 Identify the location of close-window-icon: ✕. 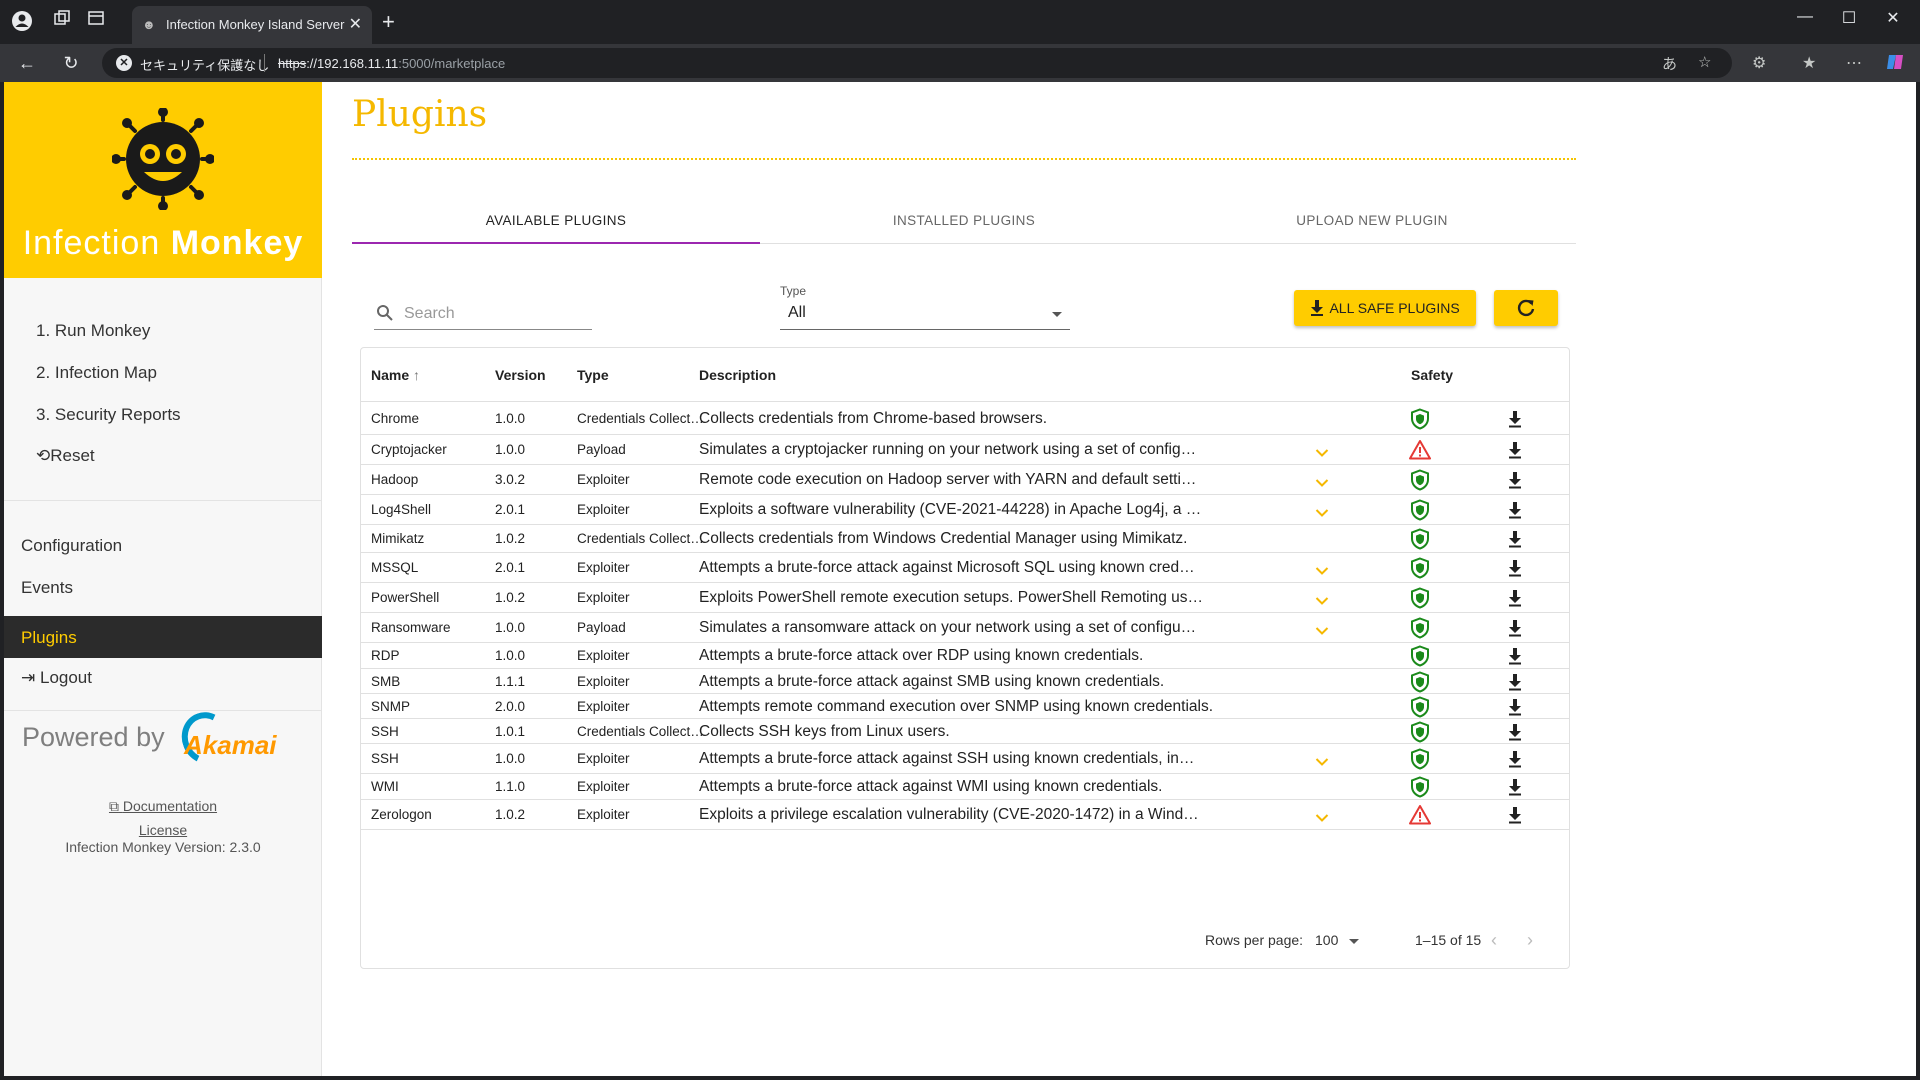
(1893, 18).